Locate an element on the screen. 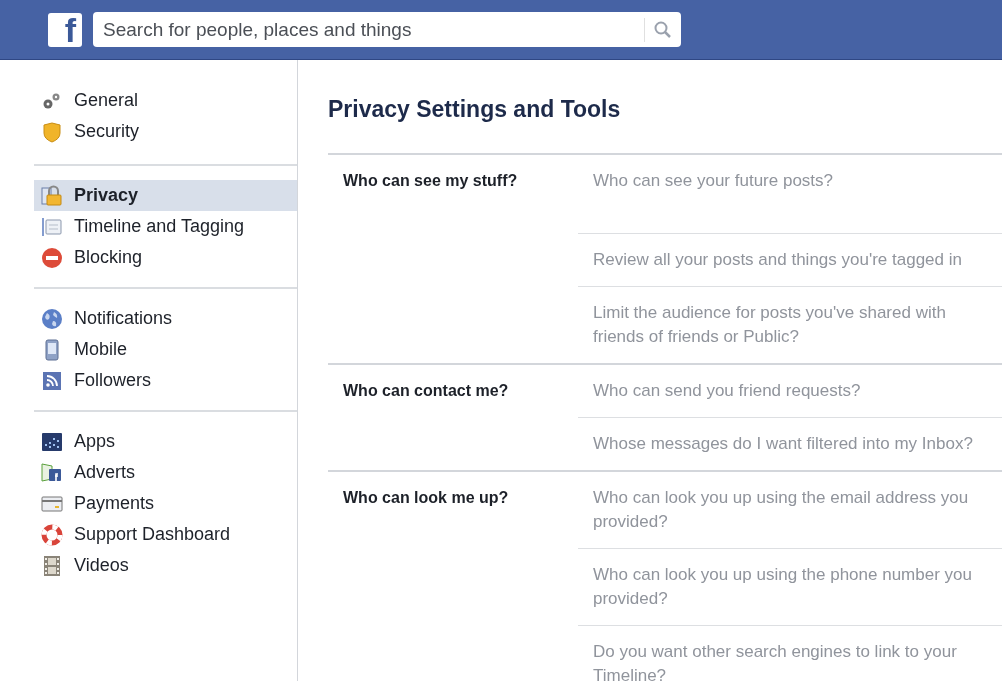 Image resolution: width=1002 pixels, height=681 pixels. film-icon is located at coordinates (52, 565).